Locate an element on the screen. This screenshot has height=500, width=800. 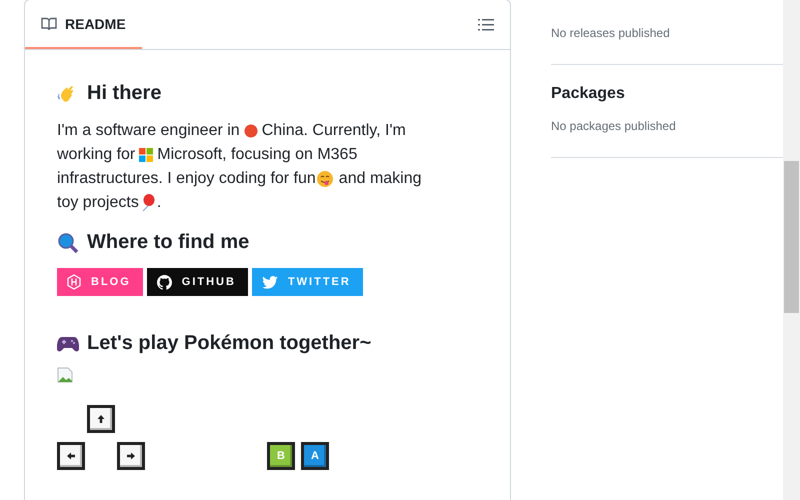
tongue-face-icon is located at coordinates (324, 179).